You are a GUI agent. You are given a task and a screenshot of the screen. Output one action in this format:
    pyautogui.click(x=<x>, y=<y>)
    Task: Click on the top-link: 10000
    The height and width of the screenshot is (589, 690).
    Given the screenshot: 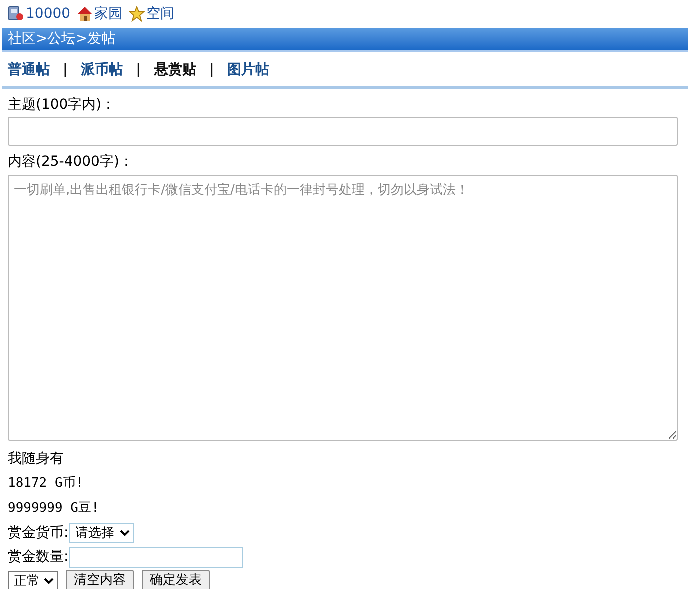 What is the action you would take?
    pyautogui.click(x=39, y=14)
    